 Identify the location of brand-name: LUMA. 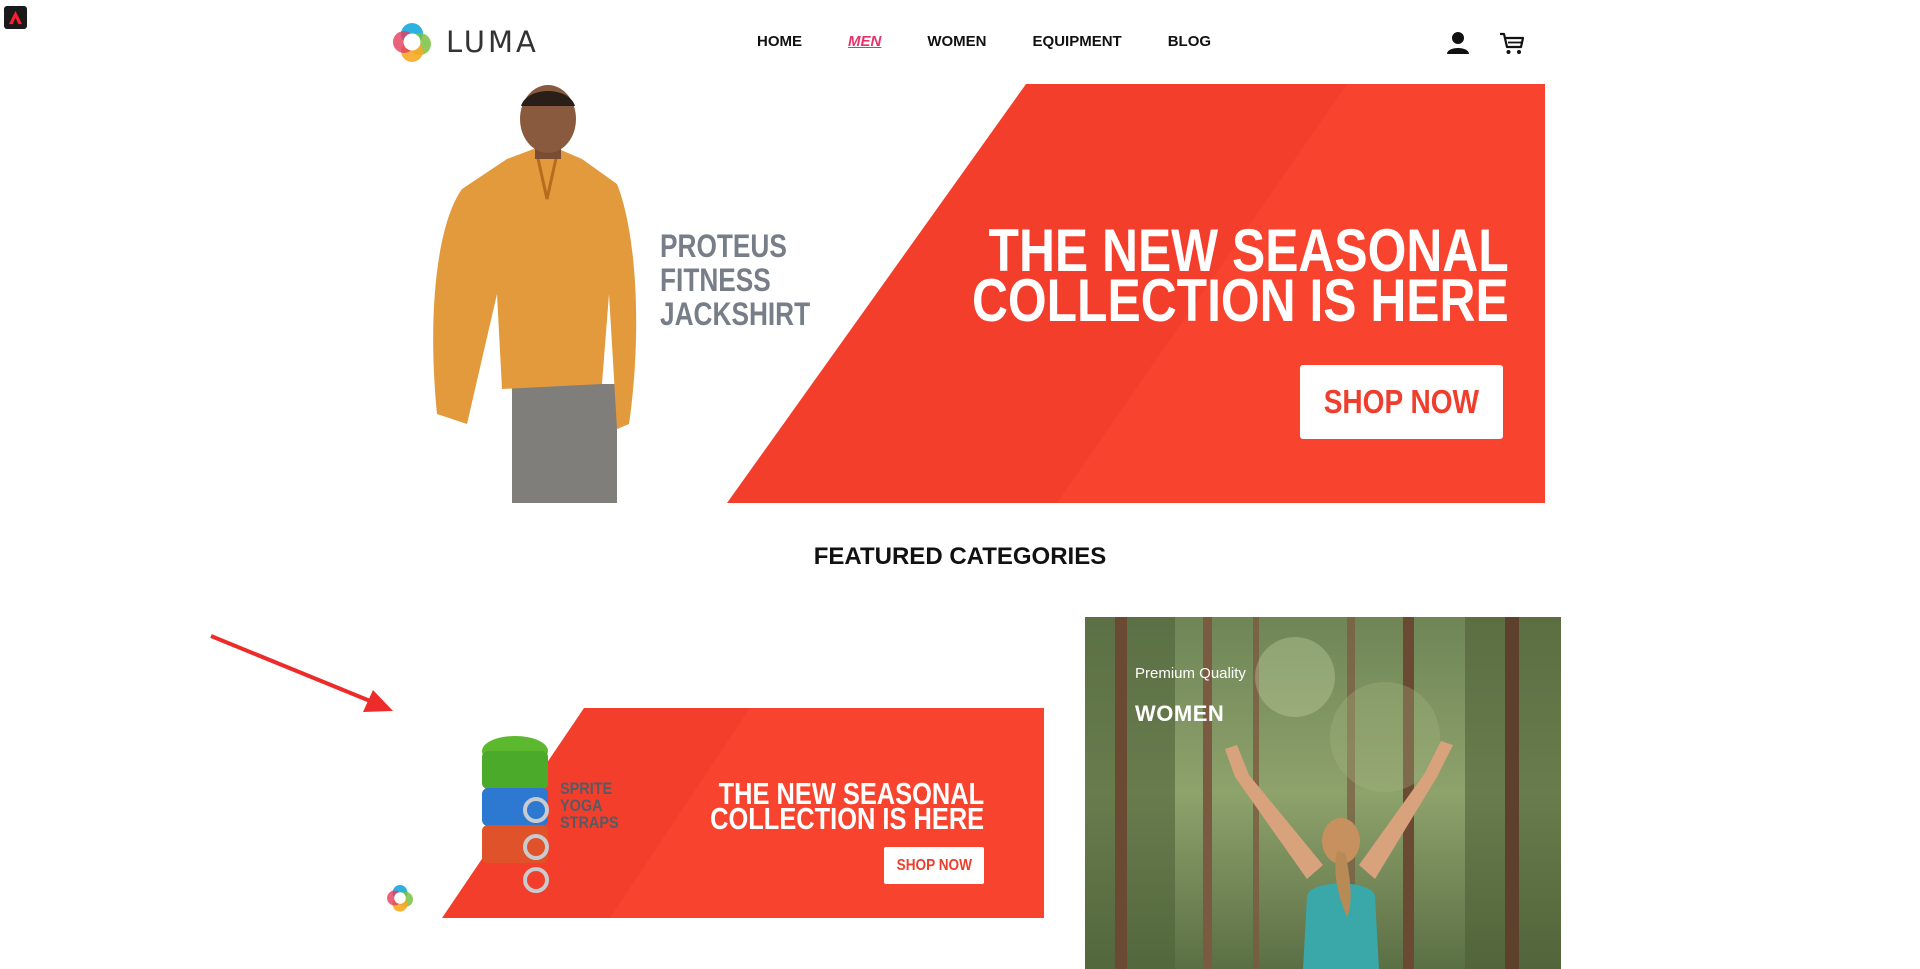
(492, 42).